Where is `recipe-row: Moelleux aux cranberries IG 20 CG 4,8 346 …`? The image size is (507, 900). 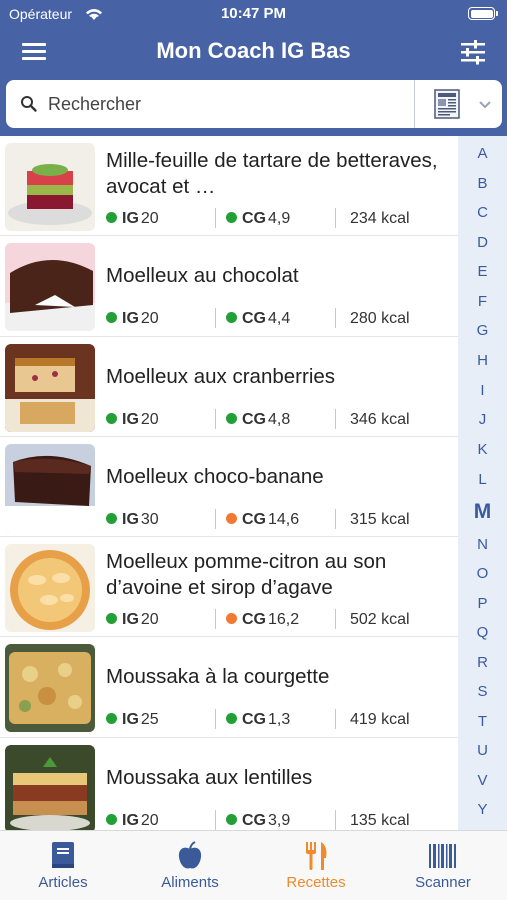
recipe-row: Moelleux aux cranberries IG 20 CG 4,8 346 … is located at coordinates (229, 387).